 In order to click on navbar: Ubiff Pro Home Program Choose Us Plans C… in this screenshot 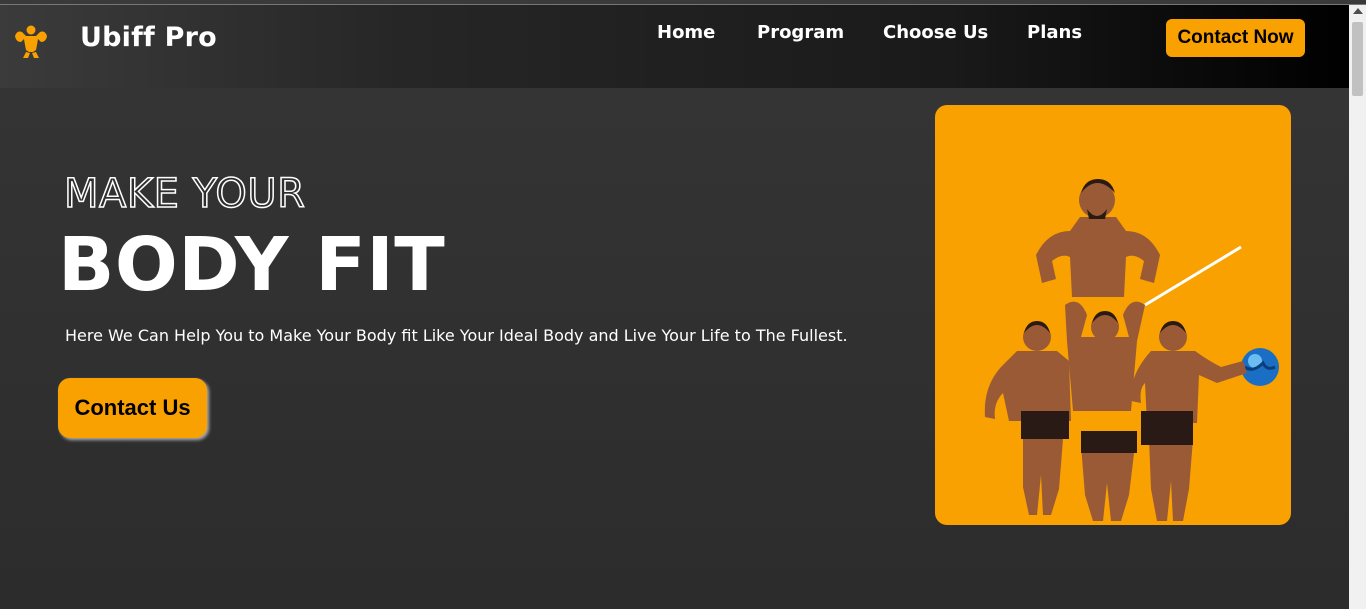, I will do `click(674, 46)`.